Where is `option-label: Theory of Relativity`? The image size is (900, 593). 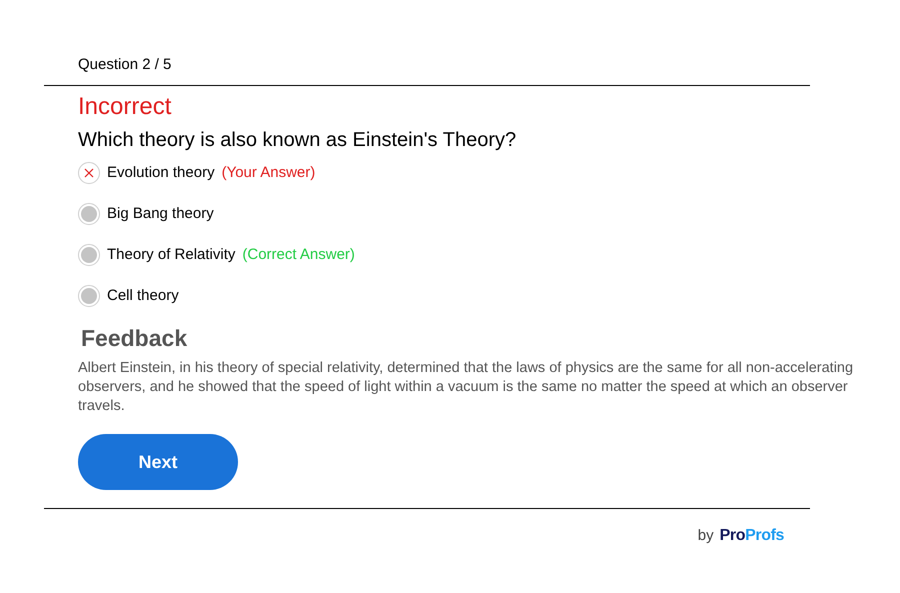 option-label: Theory of Relativity is located at coordinates (171, 254).